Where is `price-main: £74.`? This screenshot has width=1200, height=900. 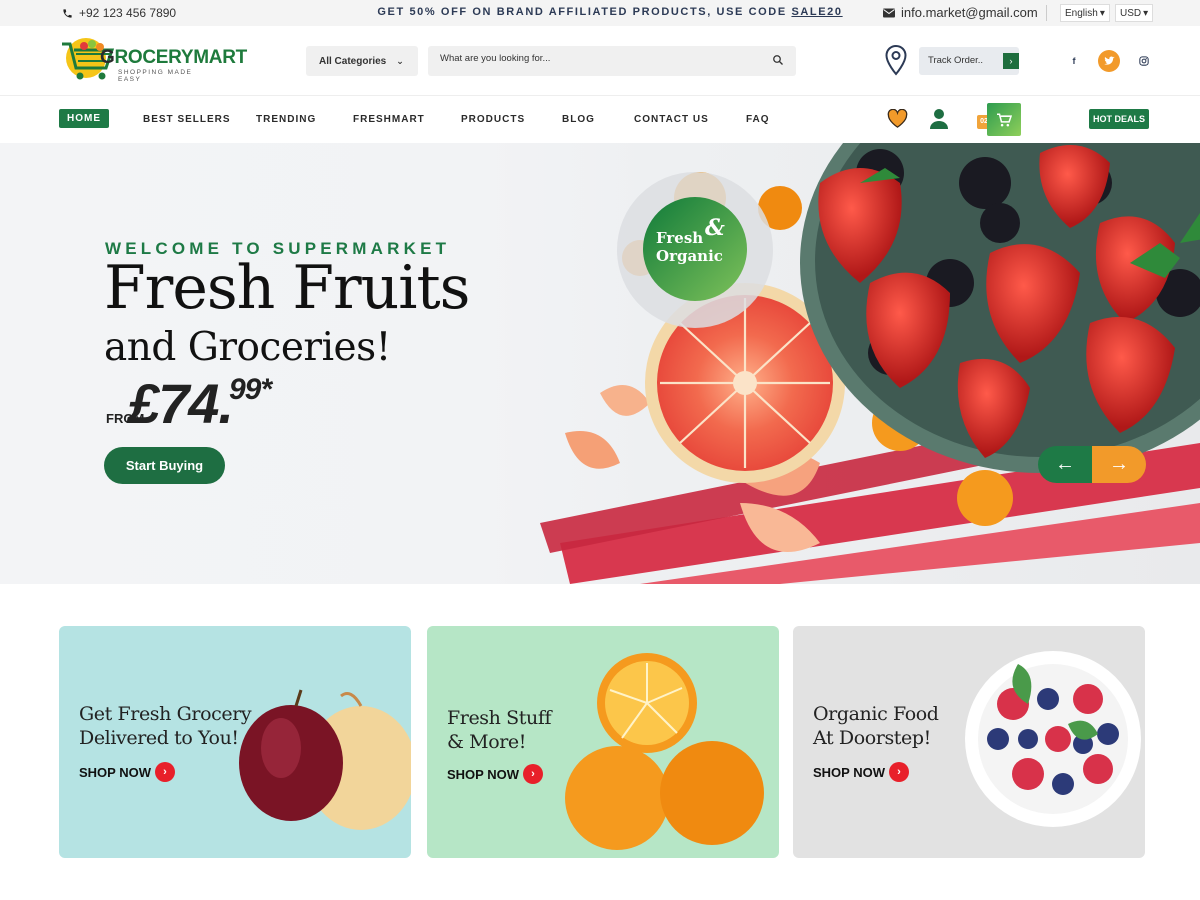
price-main: £74. is located at coordinates (181, 403).